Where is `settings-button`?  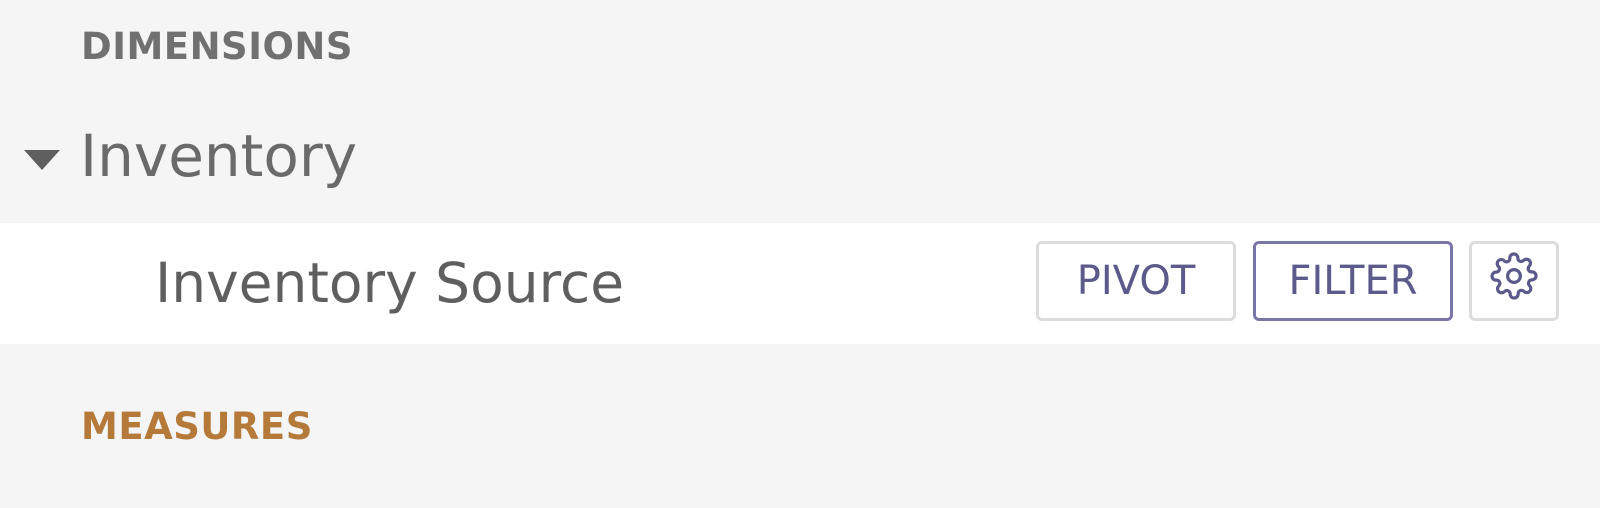 settings-button is located at coordinates (1514, 281).